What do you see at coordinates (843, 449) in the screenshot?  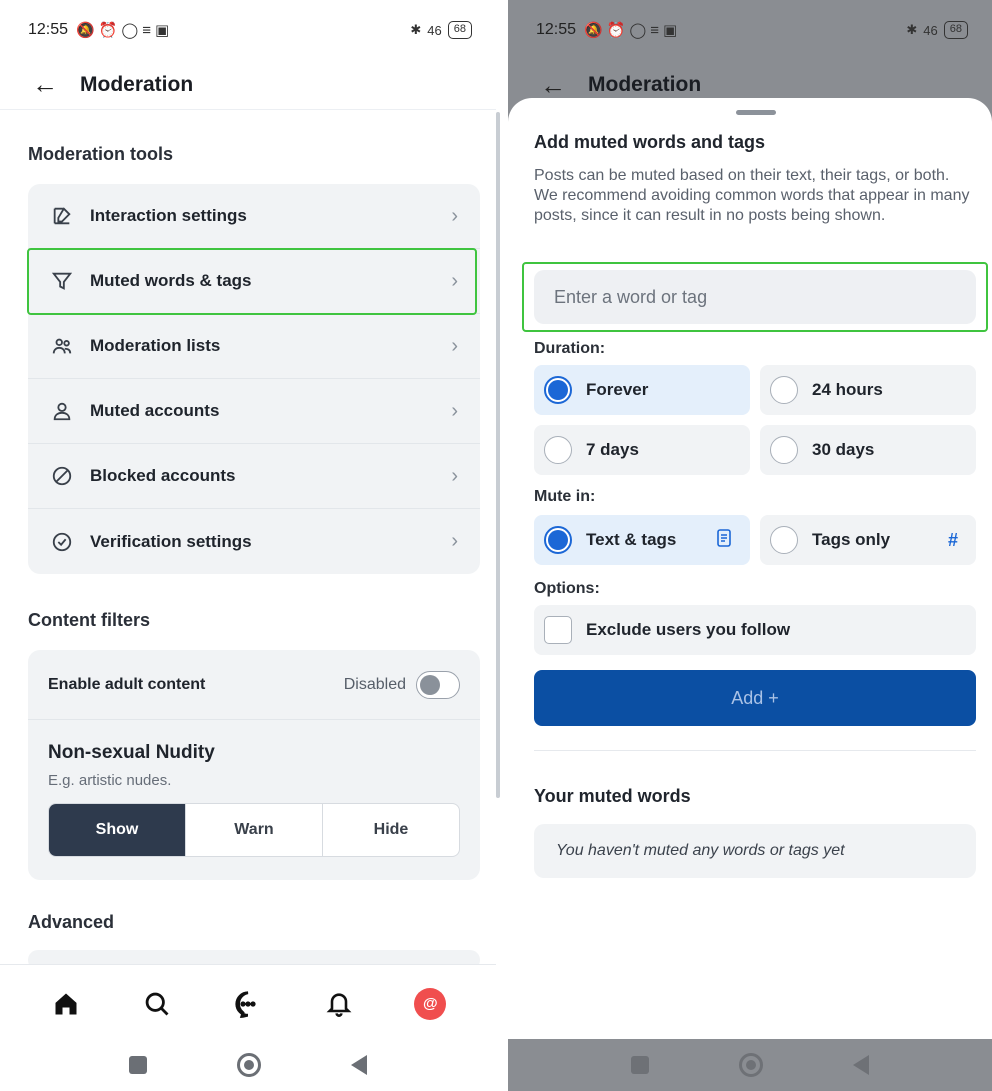 I see `option-label: 30 days` at bounding box center [843, 449].